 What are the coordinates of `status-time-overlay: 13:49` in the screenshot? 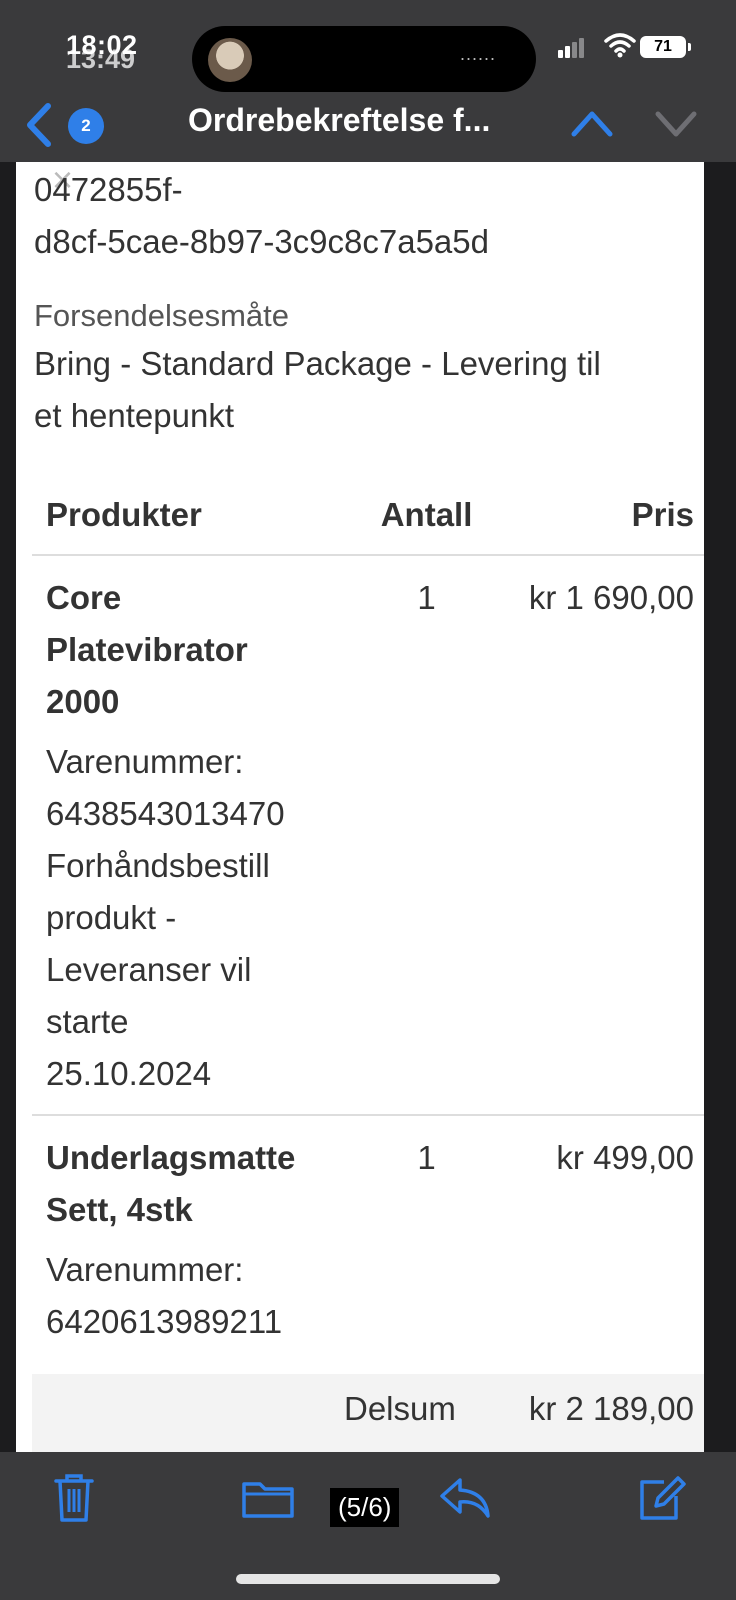 It's located at (101, 59).